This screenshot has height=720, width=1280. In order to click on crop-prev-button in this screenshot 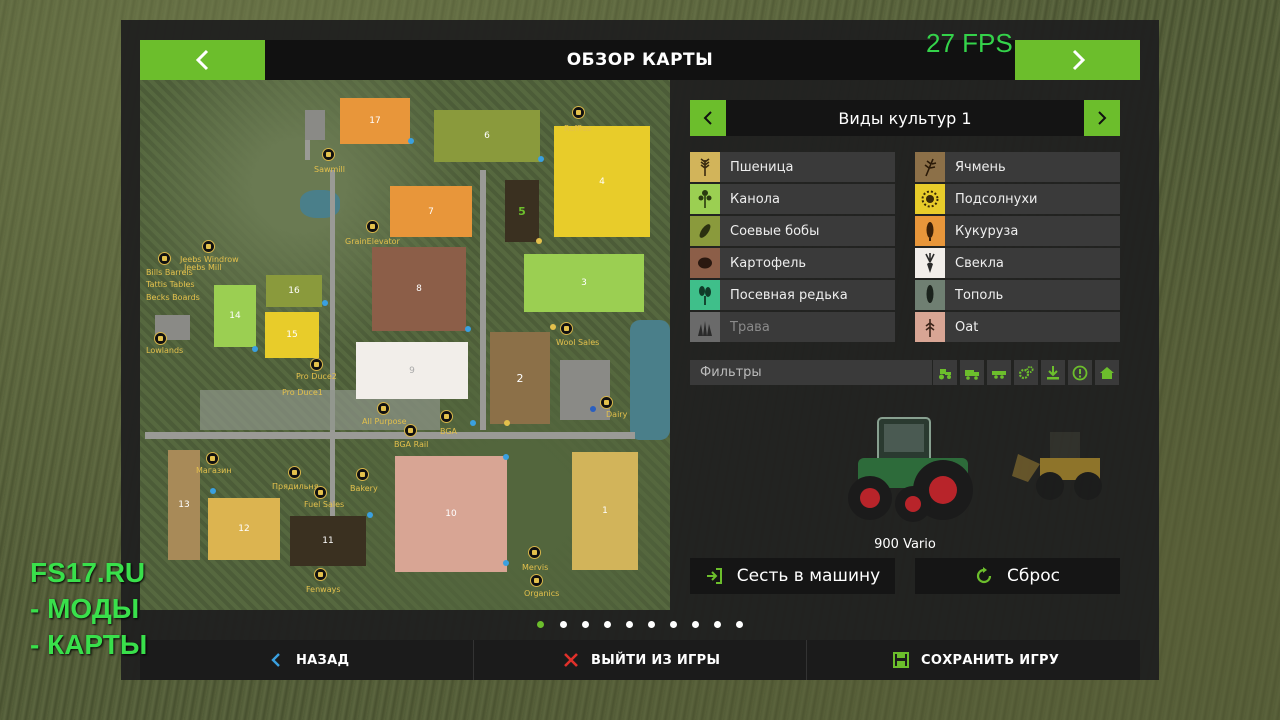, I will do `click(708, 118)`.